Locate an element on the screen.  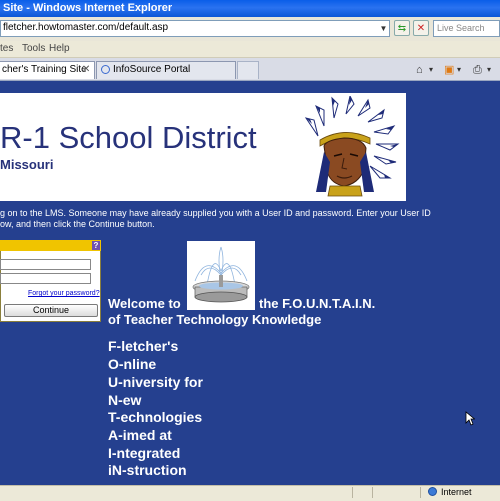
welcome-suffix: the F.O.U.N.T.A.I.N. is located at coordinates (317, 303).